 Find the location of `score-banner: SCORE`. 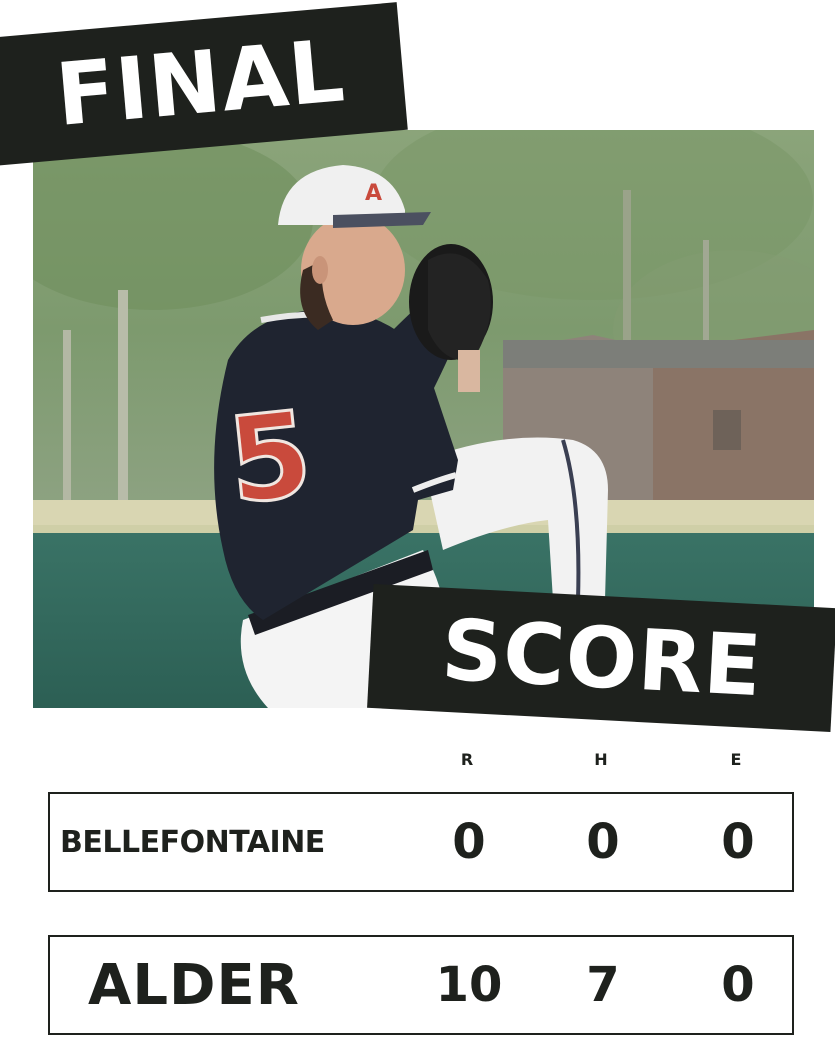

score-banner: SCORE is located at coordinates (601, 658).